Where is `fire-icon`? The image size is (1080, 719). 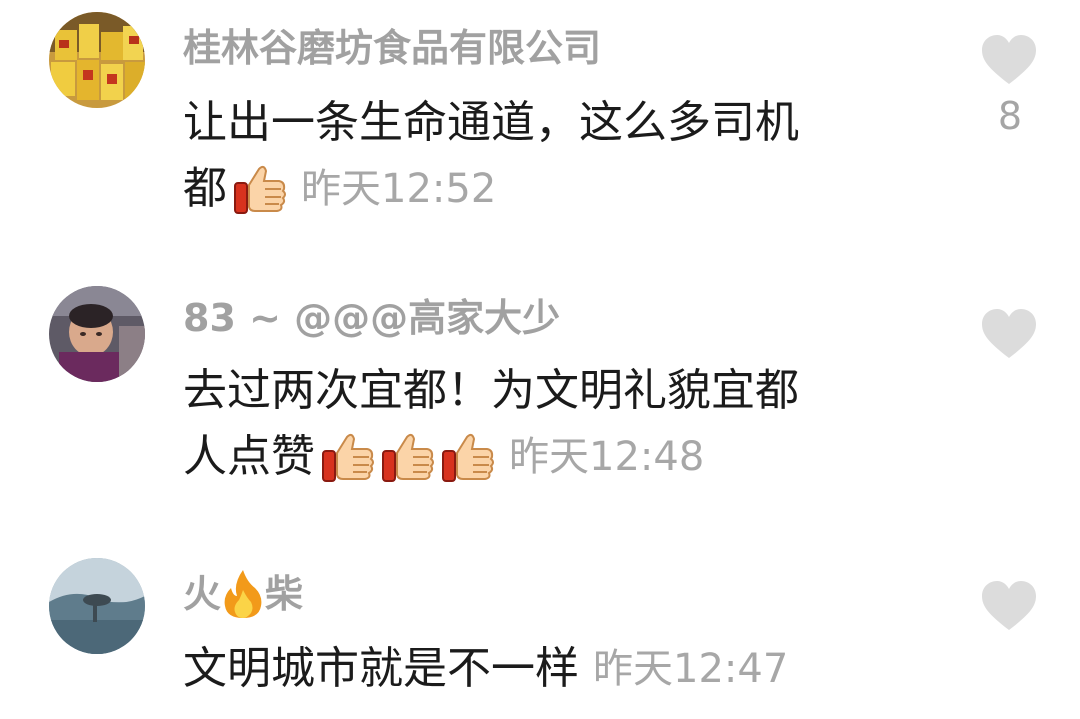
fire-icon is located at coordinates (243, 594).